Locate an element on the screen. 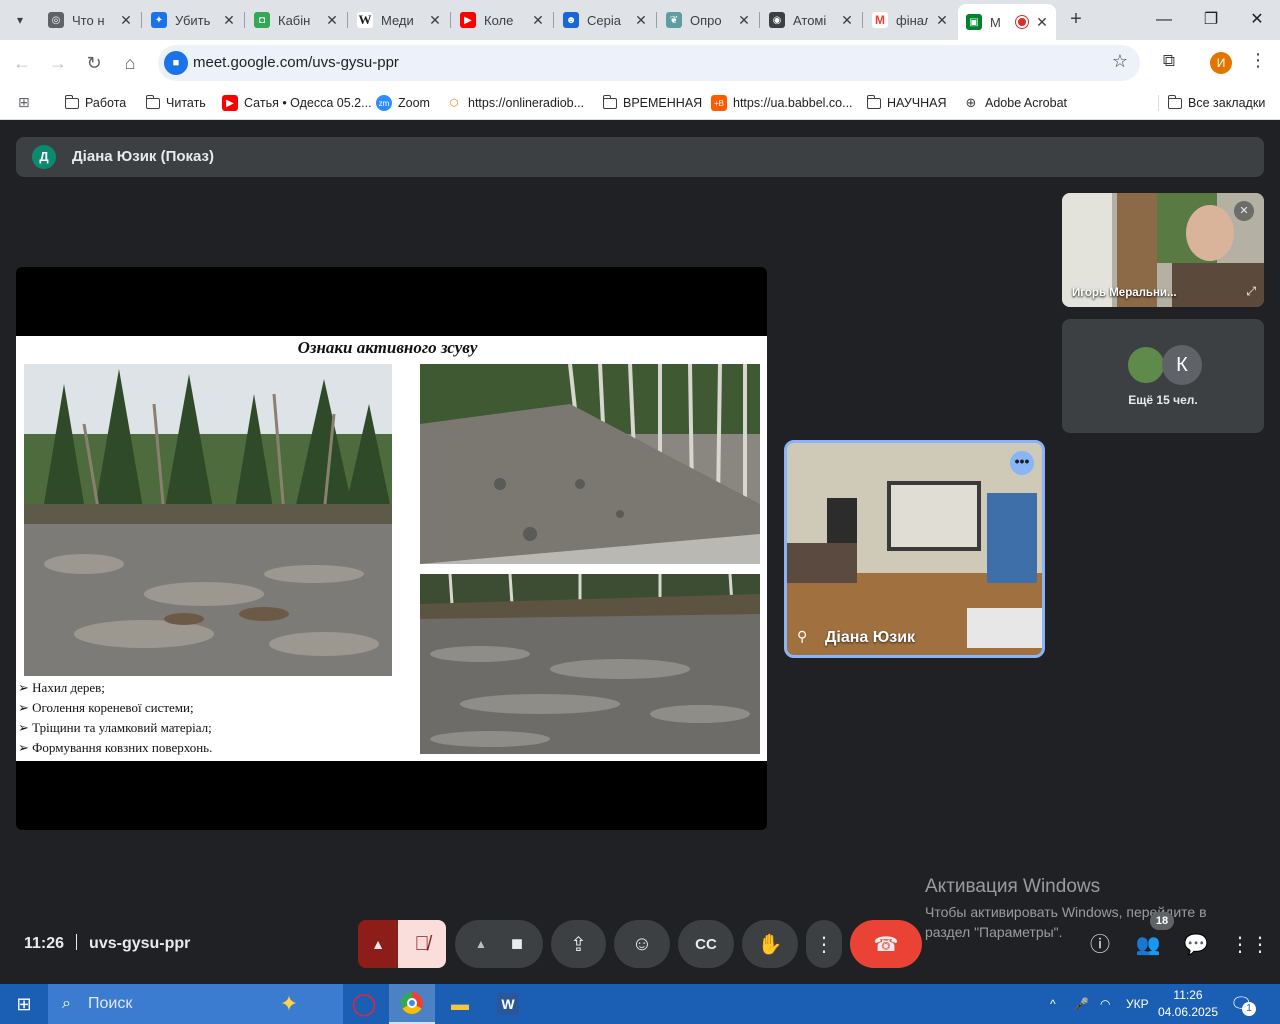  info-icon: ⓘ is located at coordinates (1100, 945).